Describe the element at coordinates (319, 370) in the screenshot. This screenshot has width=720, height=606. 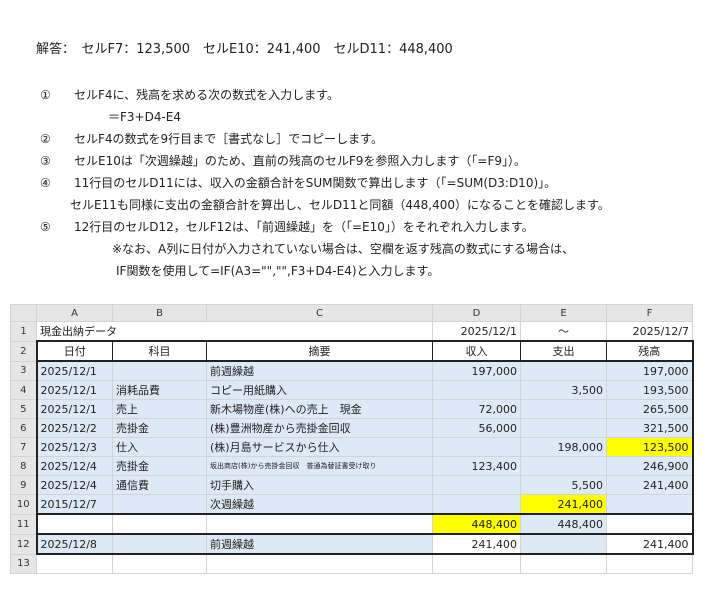
I see `cell-c3: 前週繰越` at that location.